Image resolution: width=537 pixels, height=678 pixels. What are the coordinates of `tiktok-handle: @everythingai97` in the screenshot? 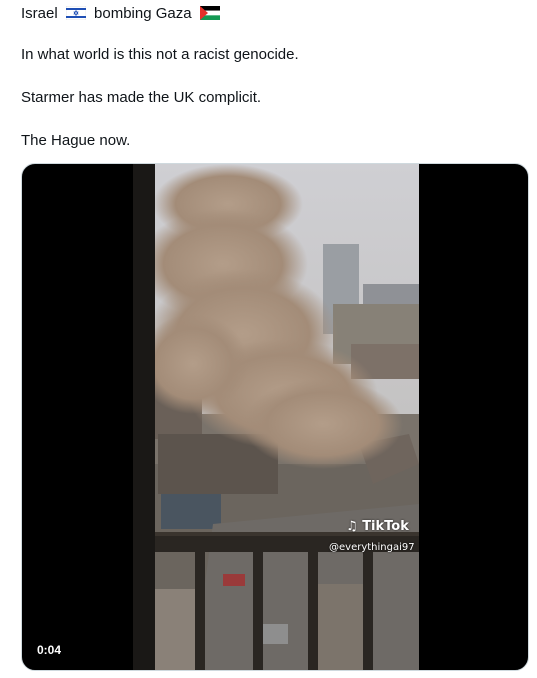 It's located at (372, 547).